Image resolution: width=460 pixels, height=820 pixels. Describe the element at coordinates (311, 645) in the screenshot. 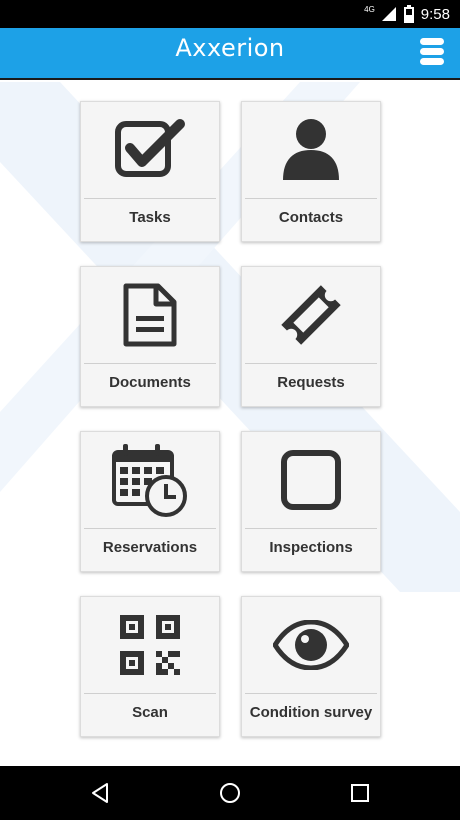

I see `eye-icon` at that location.